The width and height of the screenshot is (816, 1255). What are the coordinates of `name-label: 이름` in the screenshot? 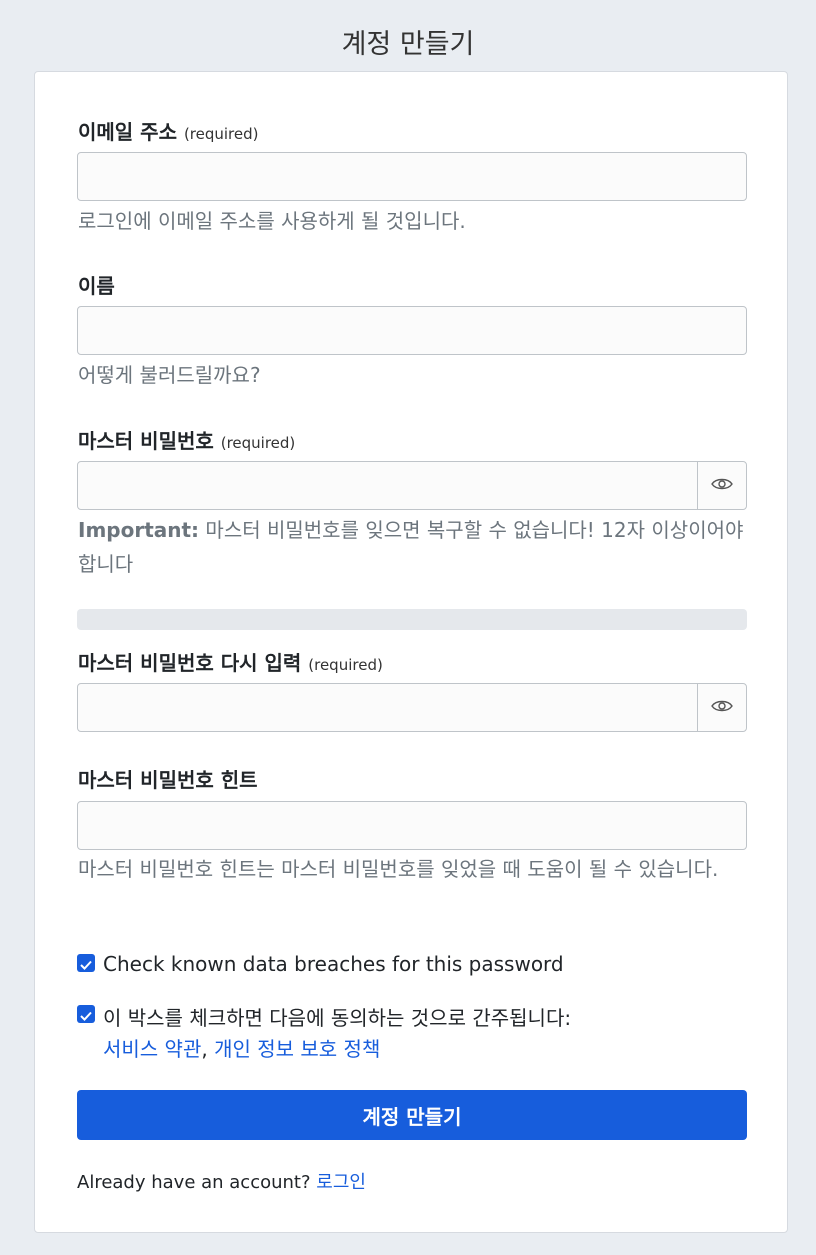 It's located at (96, 284).